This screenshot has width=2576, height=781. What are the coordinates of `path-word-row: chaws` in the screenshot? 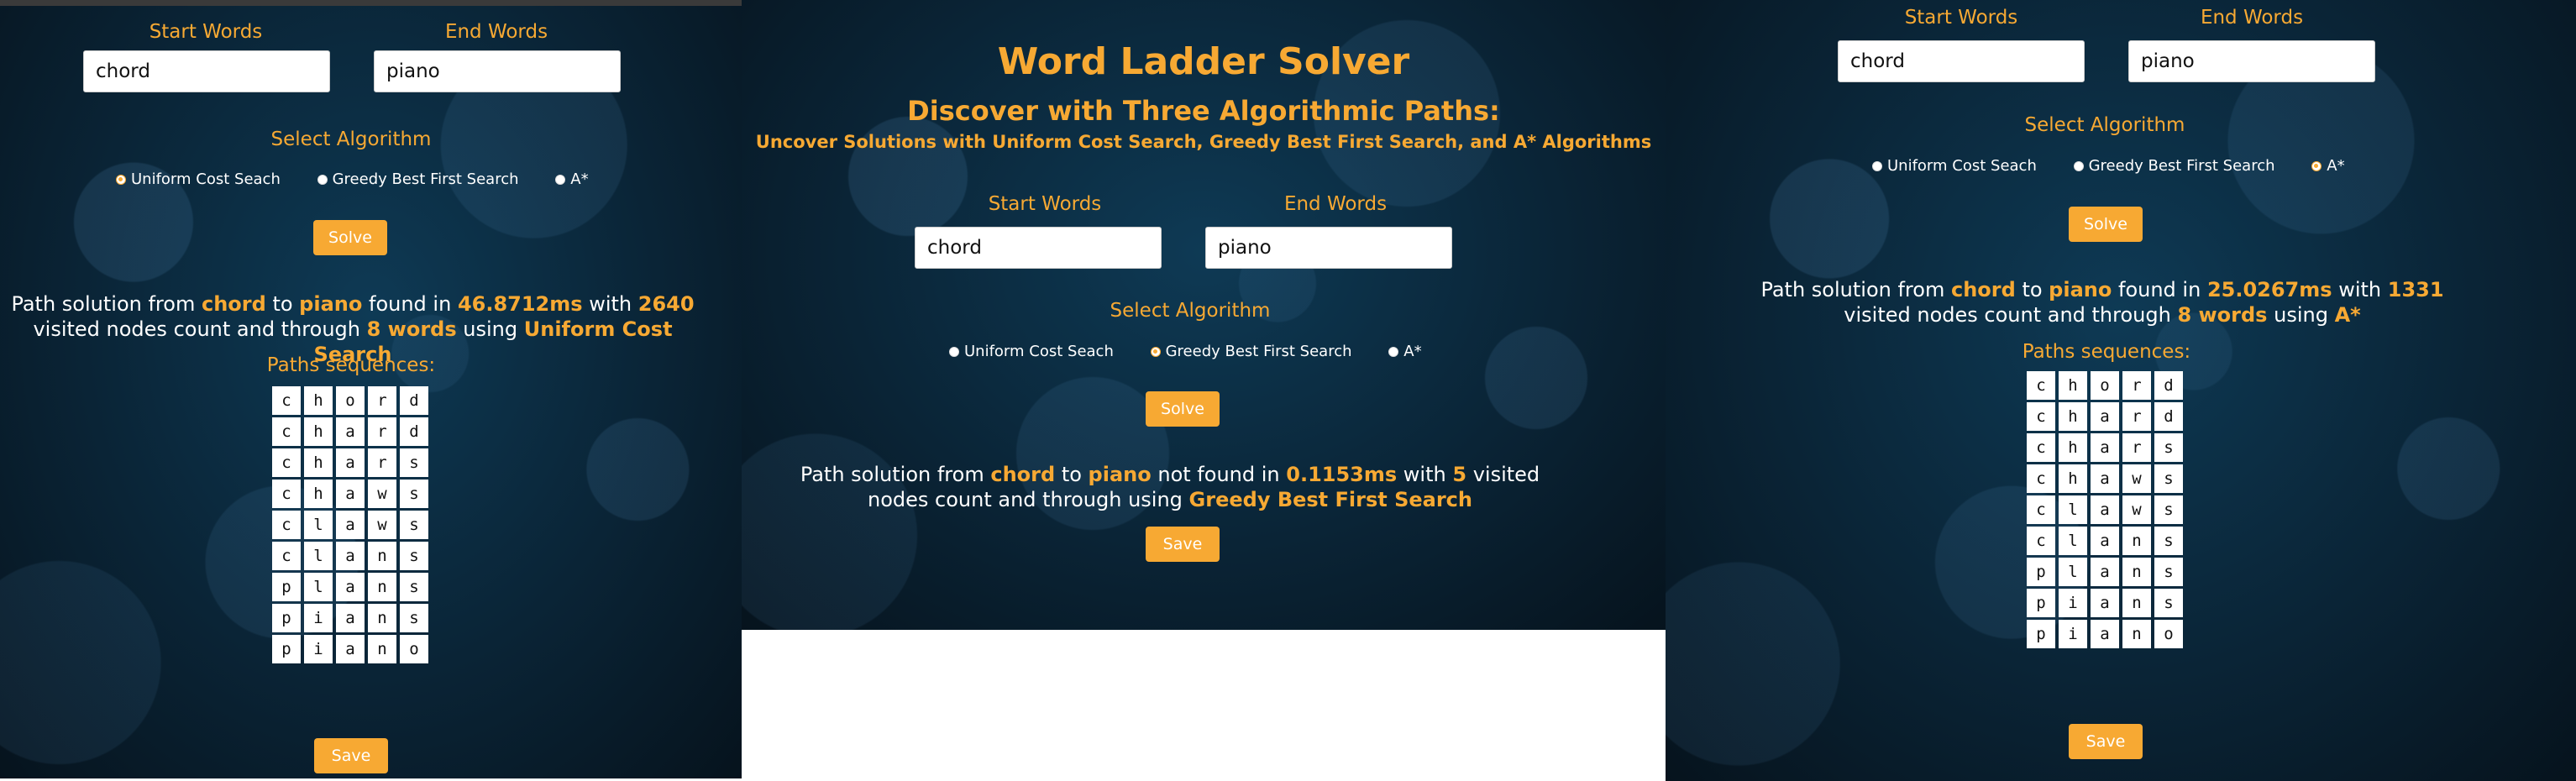 It's located at (2106, 479).